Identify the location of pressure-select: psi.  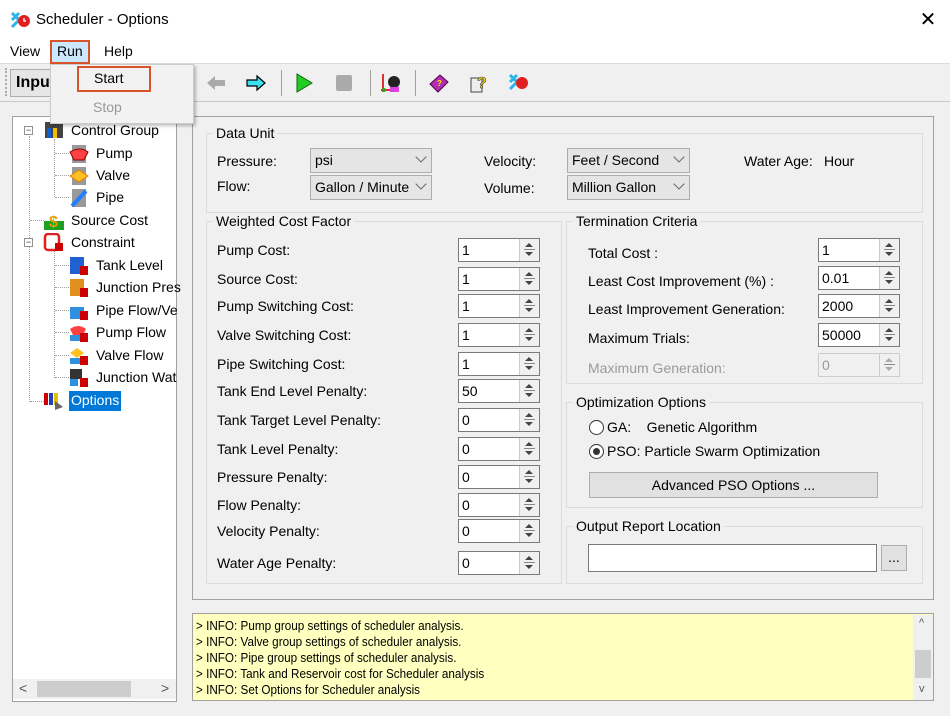
(371, 160).